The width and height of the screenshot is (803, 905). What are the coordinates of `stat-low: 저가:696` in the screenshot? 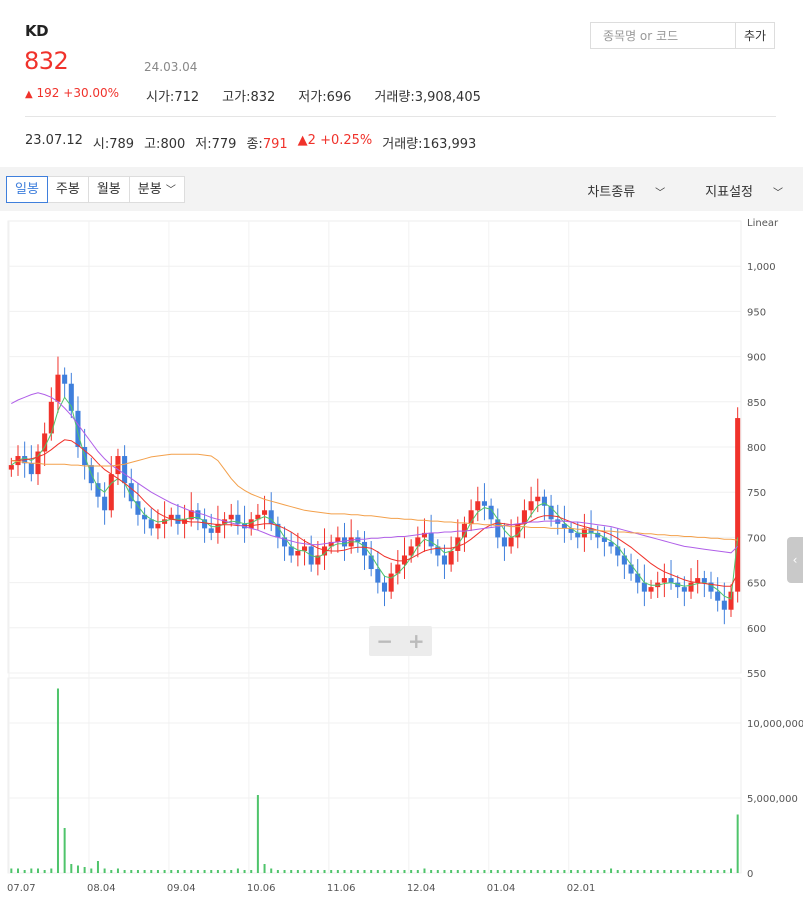 It's located at (325, 97).